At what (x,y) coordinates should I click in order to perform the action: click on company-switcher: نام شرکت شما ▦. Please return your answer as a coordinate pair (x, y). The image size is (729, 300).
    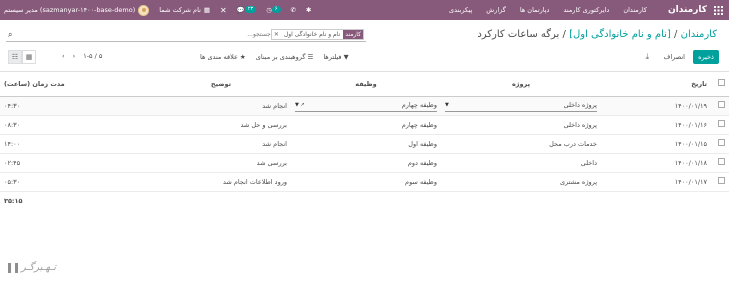
    Looking at the image, I should click on (184, 10).